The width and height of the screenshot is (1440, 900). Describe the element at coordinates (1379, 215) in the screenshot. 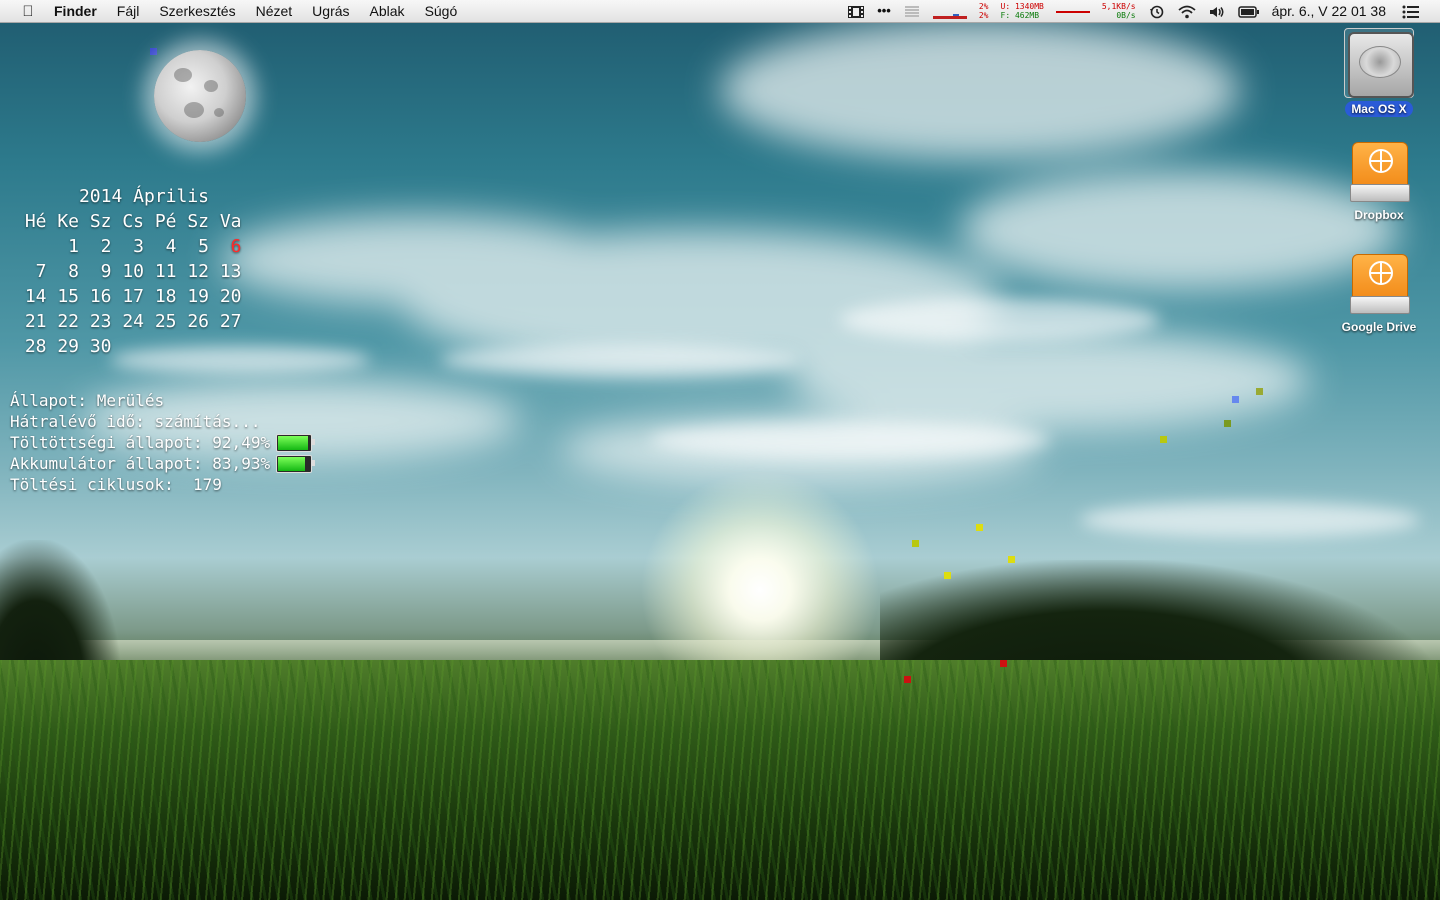

I see `desktop-icon-label: Dropbox` at that location.